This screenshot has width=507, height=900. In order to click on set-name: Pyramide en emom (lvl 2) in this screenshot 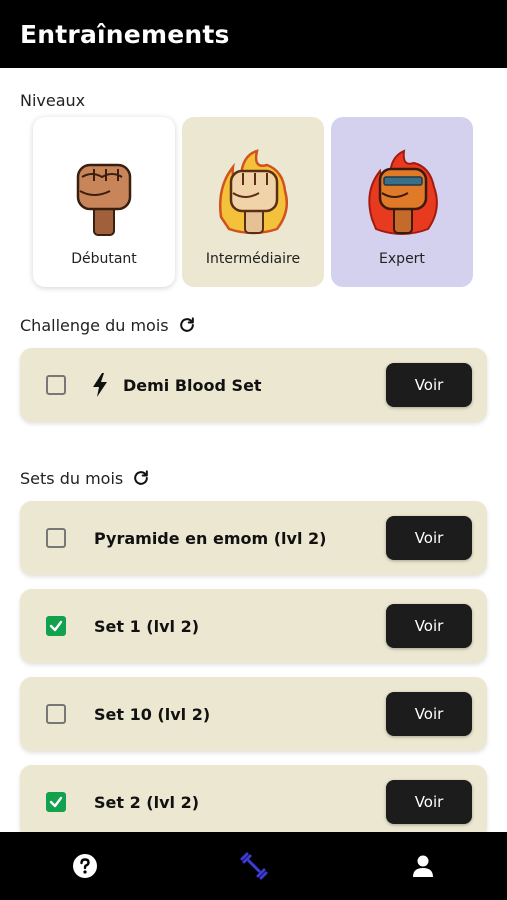, I will do `click(210, 538)`.